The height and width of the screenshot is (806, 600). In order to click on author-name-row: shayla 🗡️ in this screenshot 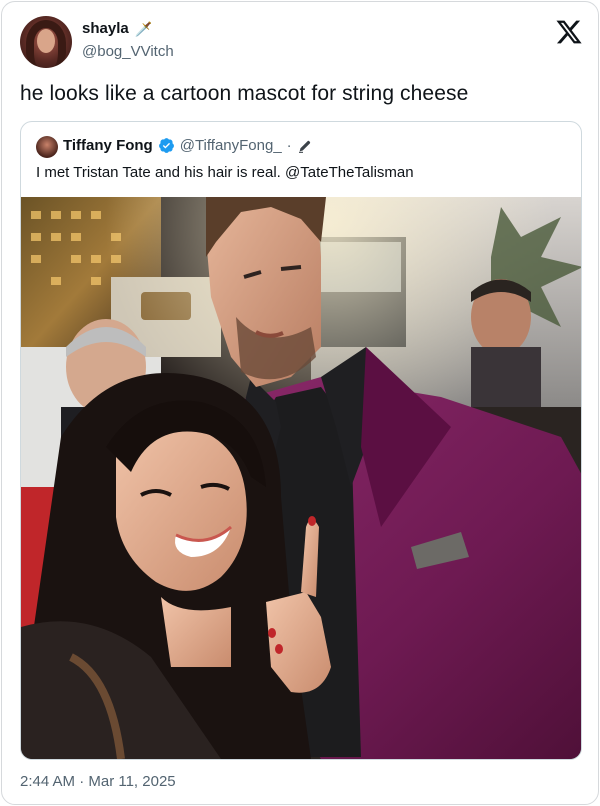, I will do `click(117, 28)`.